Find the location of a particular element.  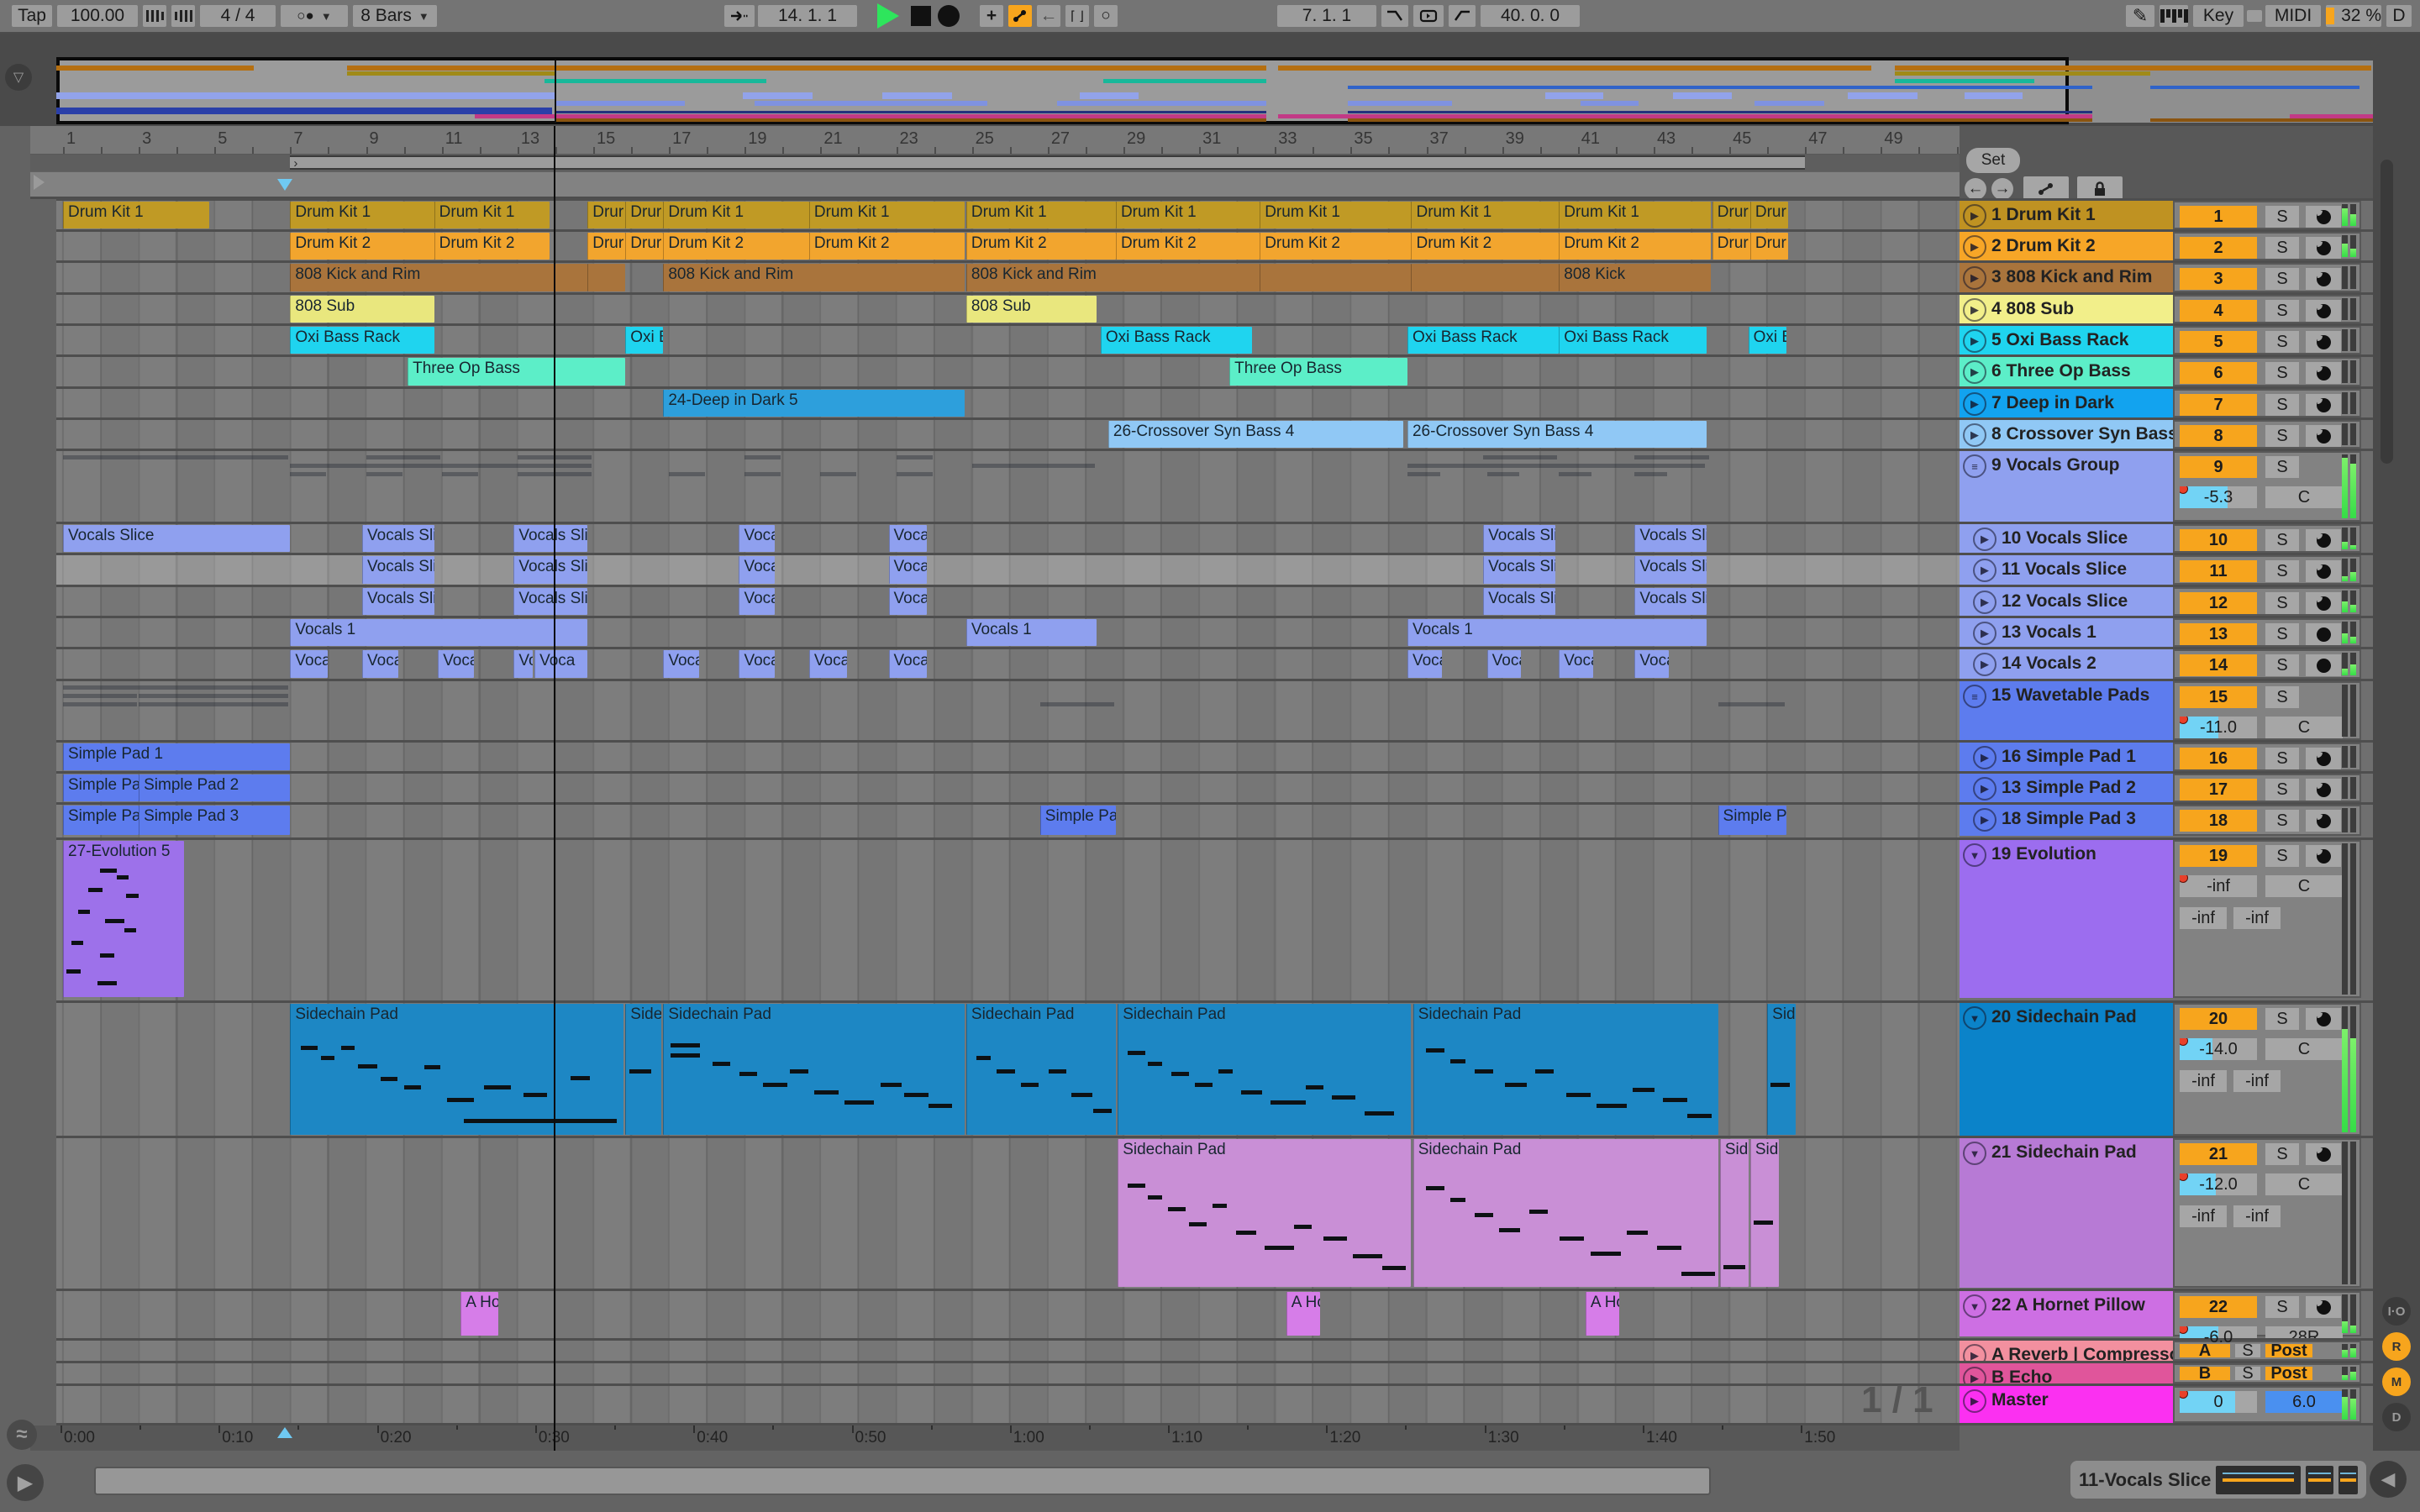

lane-sidechain-pad-21: Sidechain Pad Sidechain Pad Side Side is located at coordinates (1008, 1213).